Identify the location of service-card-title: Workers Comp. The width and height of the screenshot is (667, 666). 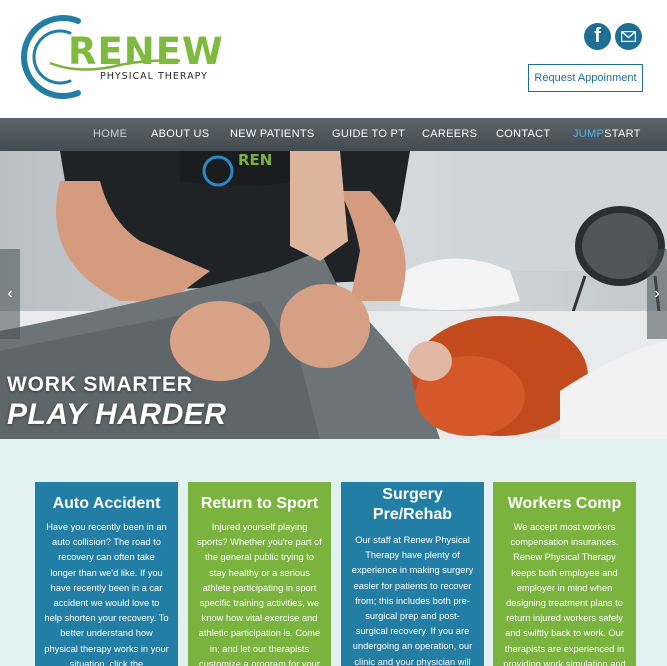
(564, 503).